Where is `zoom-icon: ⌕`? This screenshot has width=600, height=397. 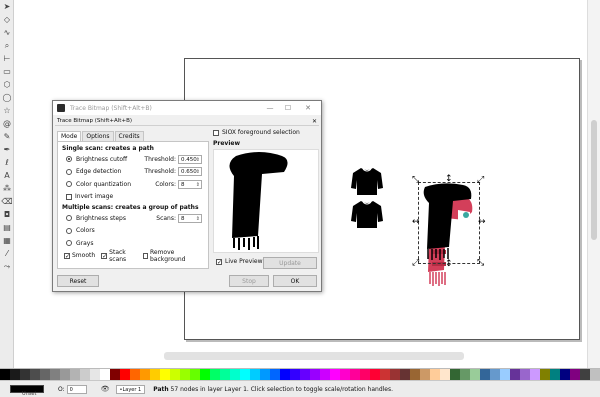 zoom-icon: ⌕ is located at coordinates (7, 46).